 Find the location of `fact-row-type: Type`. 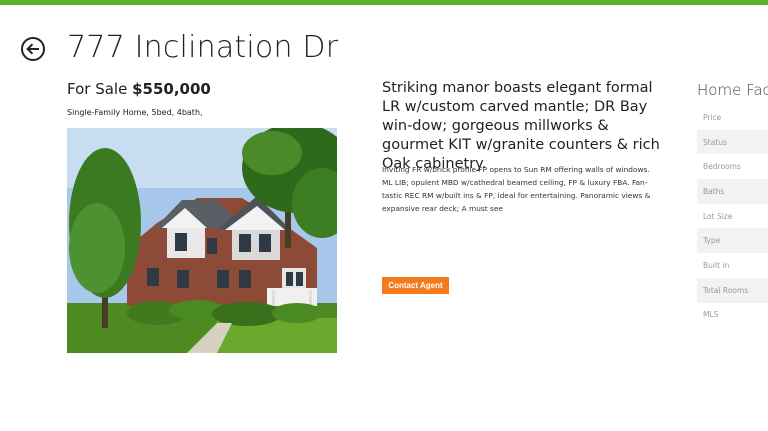

fact-row-type: Type is located at coordinates (732, 241).